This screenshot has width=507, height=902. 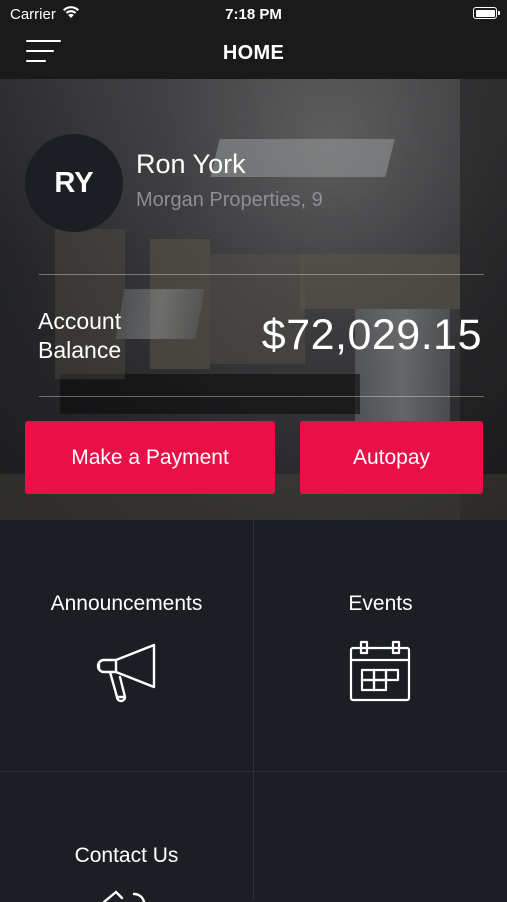 I want to click on events-tile: Events, so click(x=380, y=645).